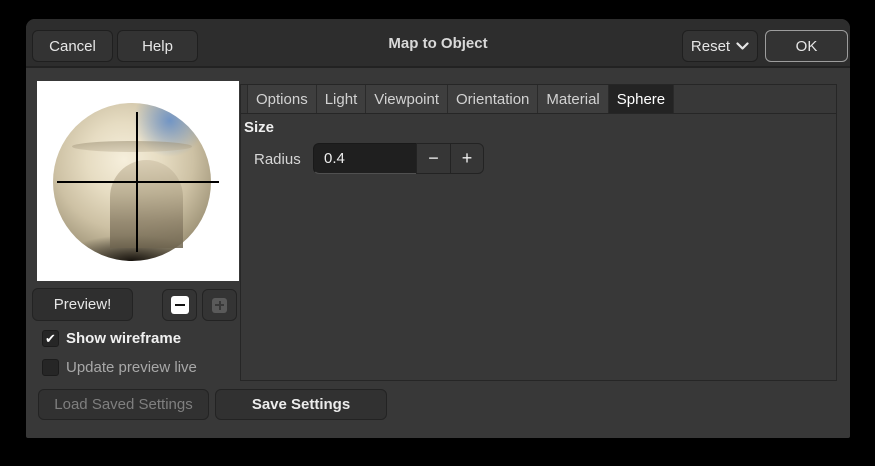 The width and height of the screenshot is (875, 466). I want to click on show-wireframe-checkbox: ✔, so click(50, 338).